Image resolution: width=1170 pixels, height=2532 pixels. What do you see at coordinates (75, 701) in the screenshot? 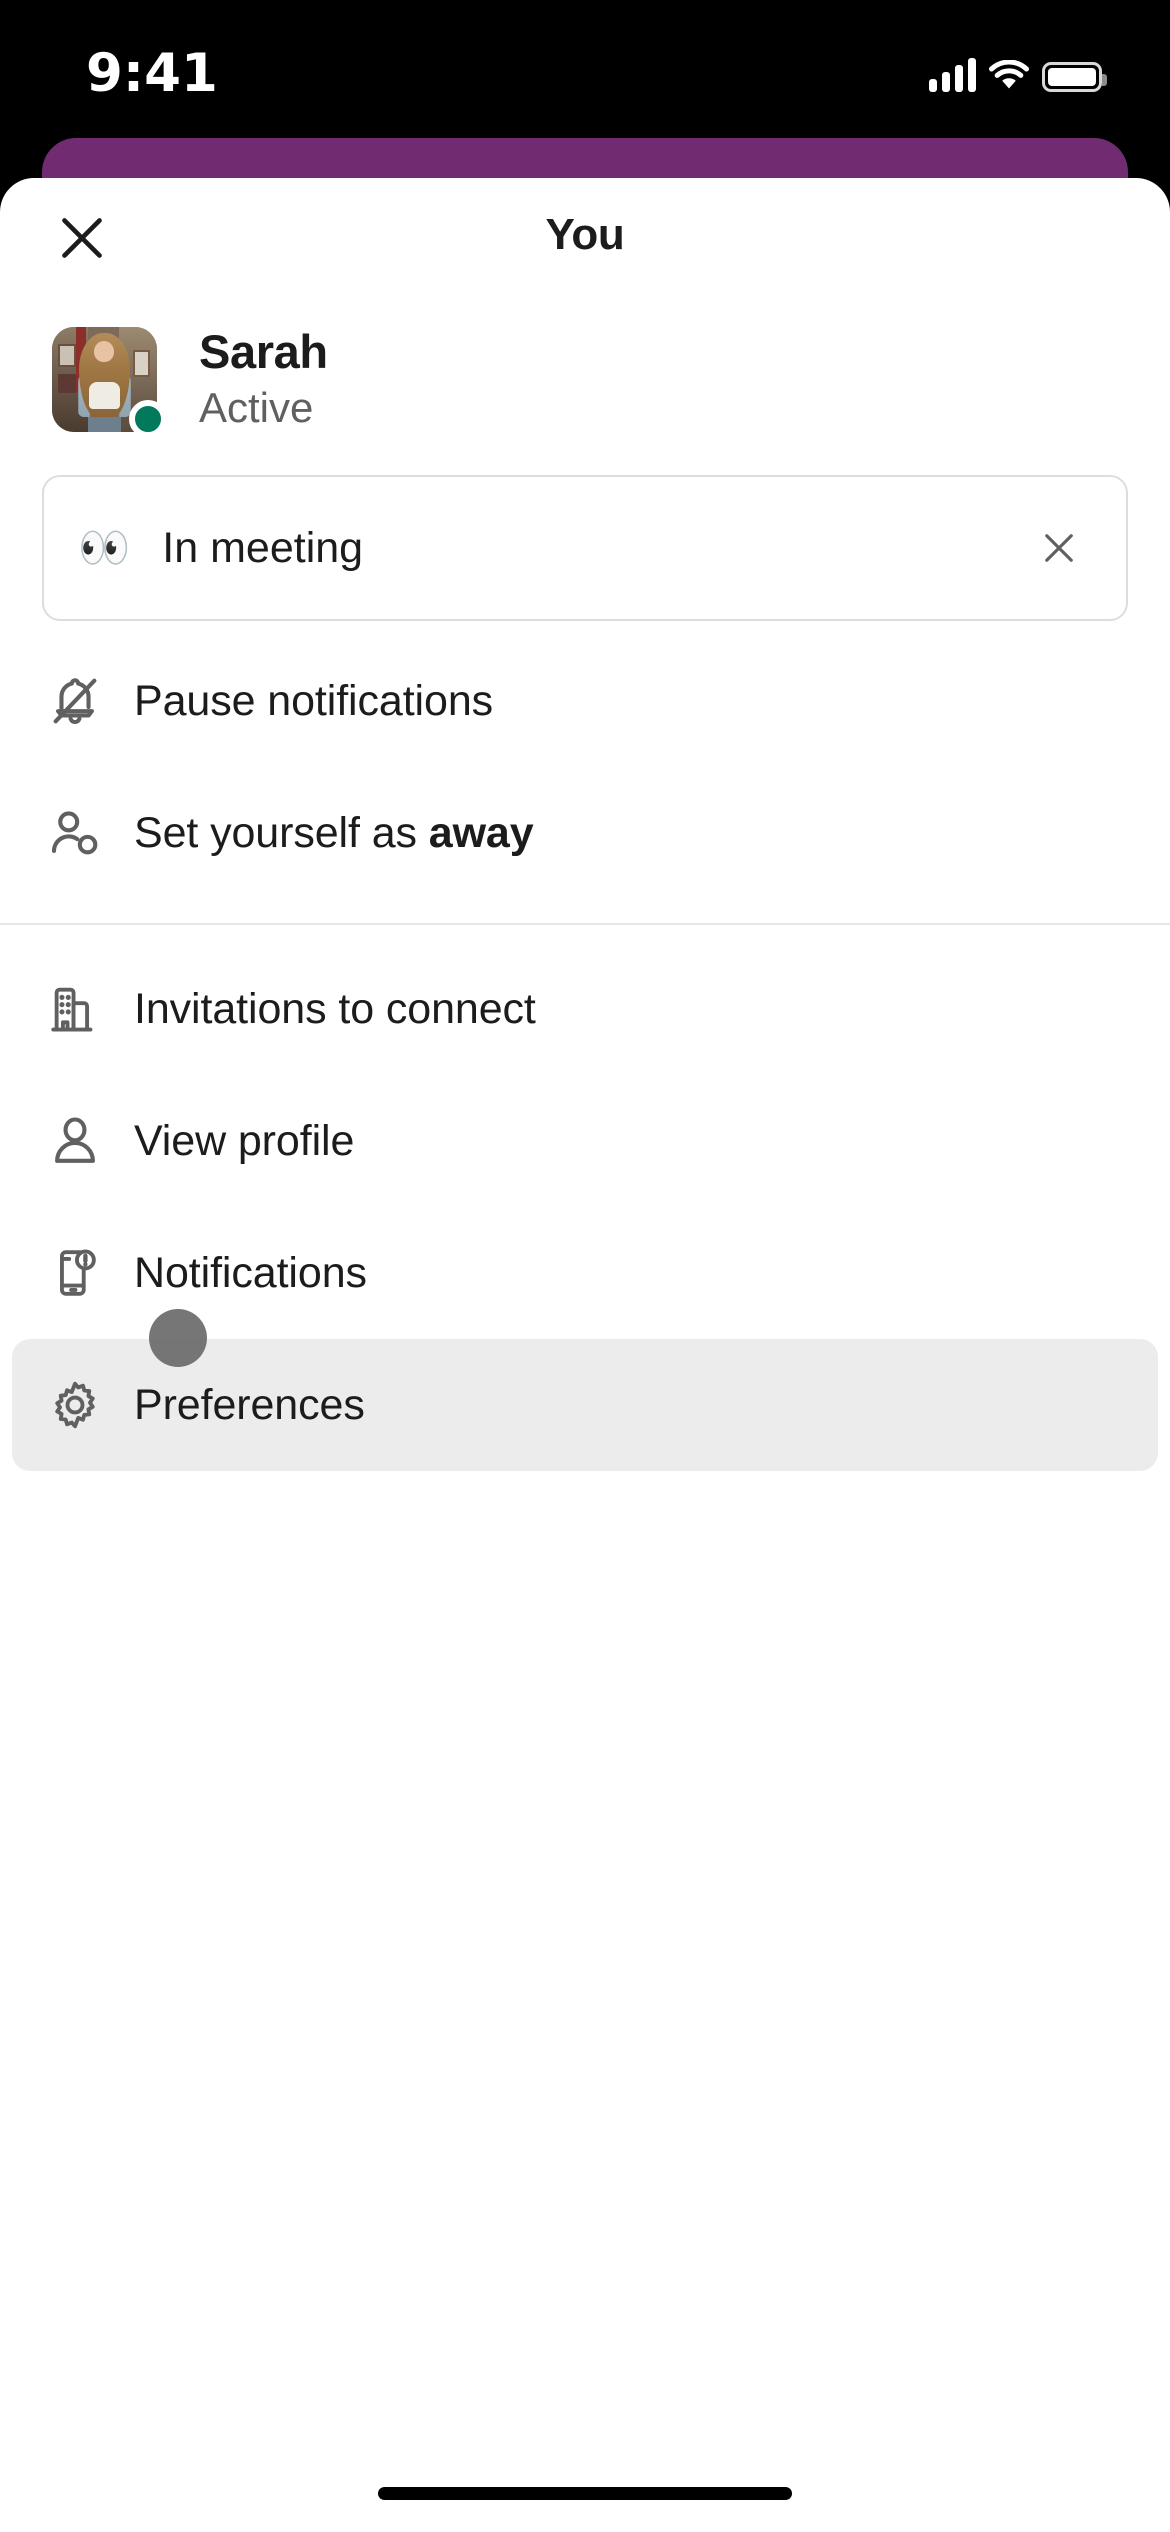
I see `bell-slash-icon` at bounding box center [75, 701].